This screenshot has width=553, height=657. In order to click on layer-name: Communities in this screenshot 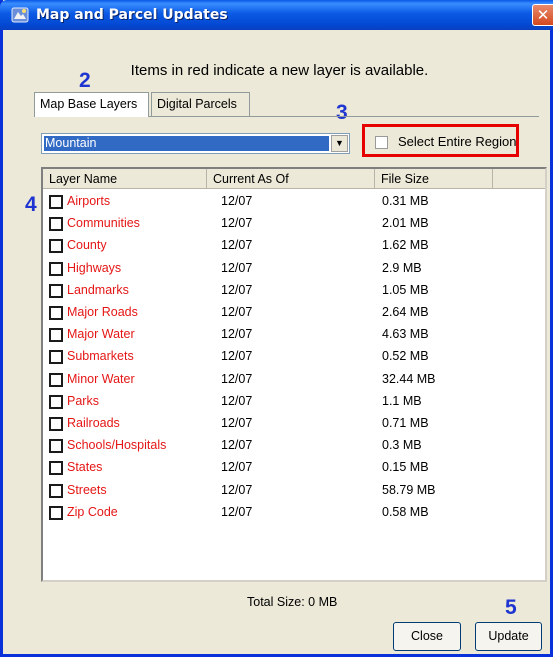, I will do `click(103, 223)`.